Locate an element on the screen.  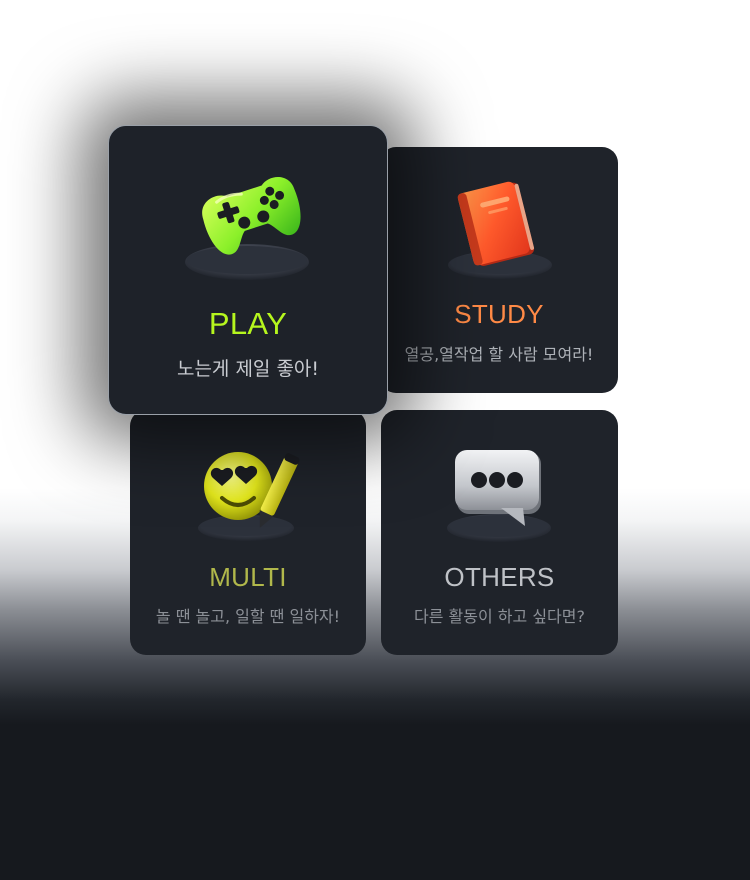
card-title: STUDY is located at coordinates (499, 314).